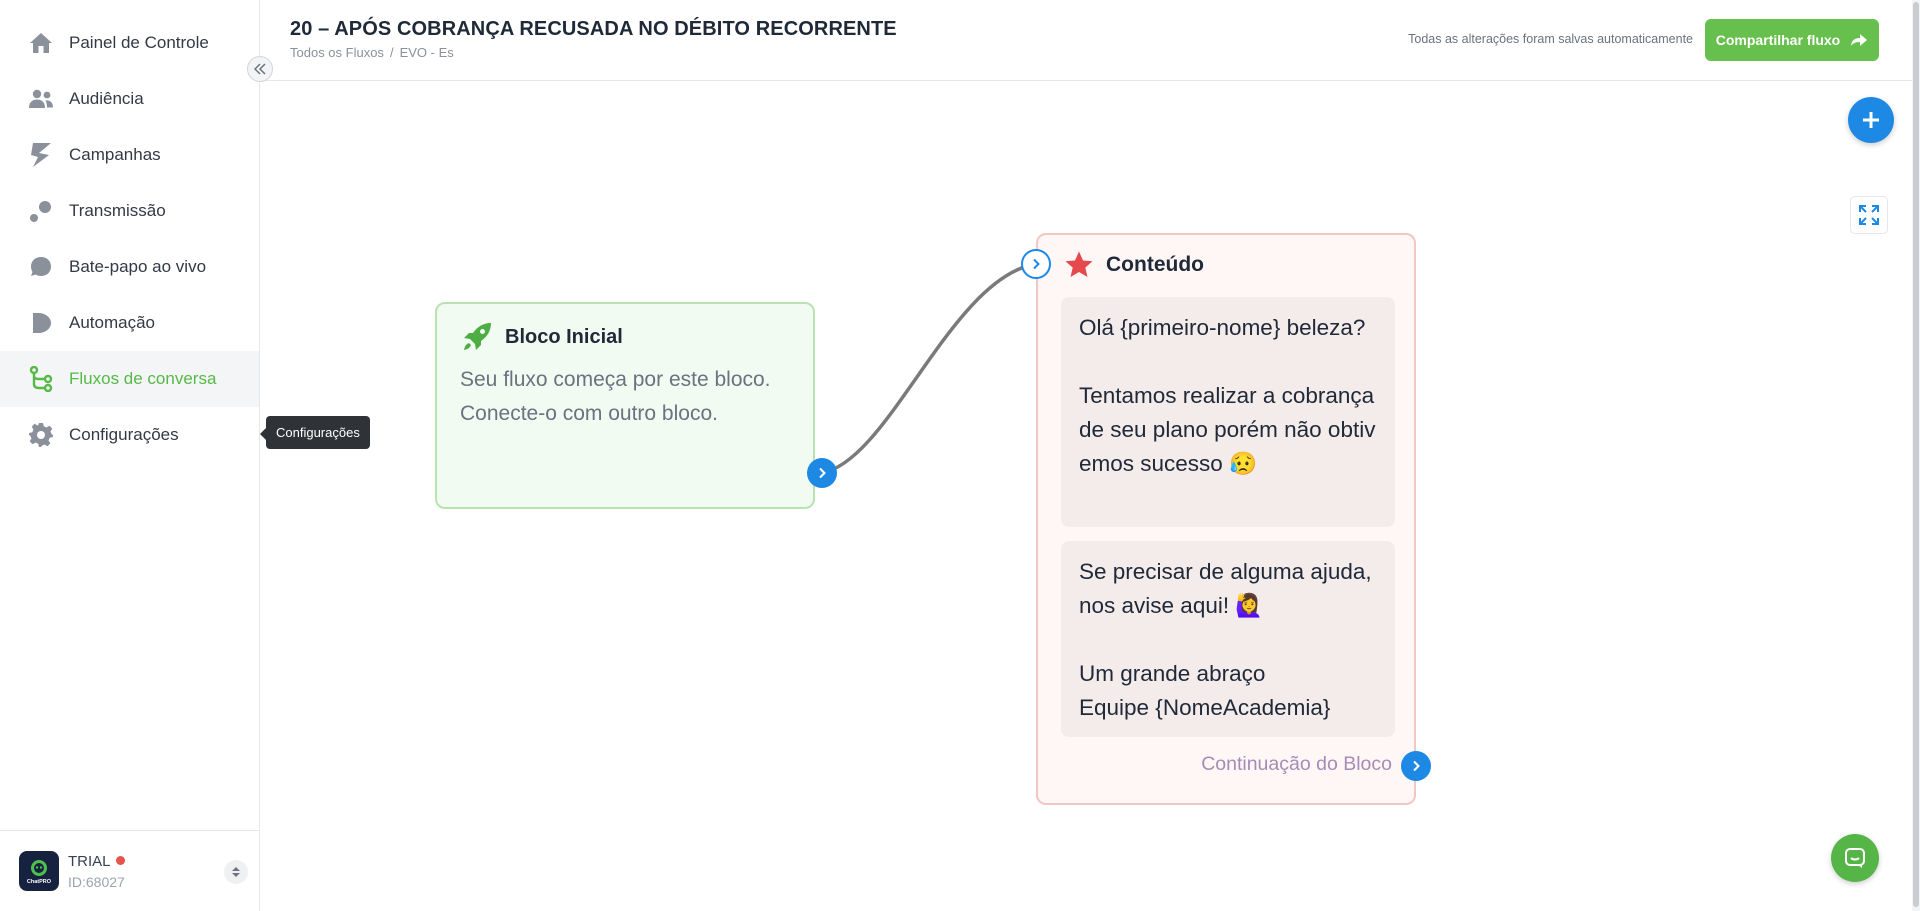  I want to click on content-block-input-port, so click(1036, 264).